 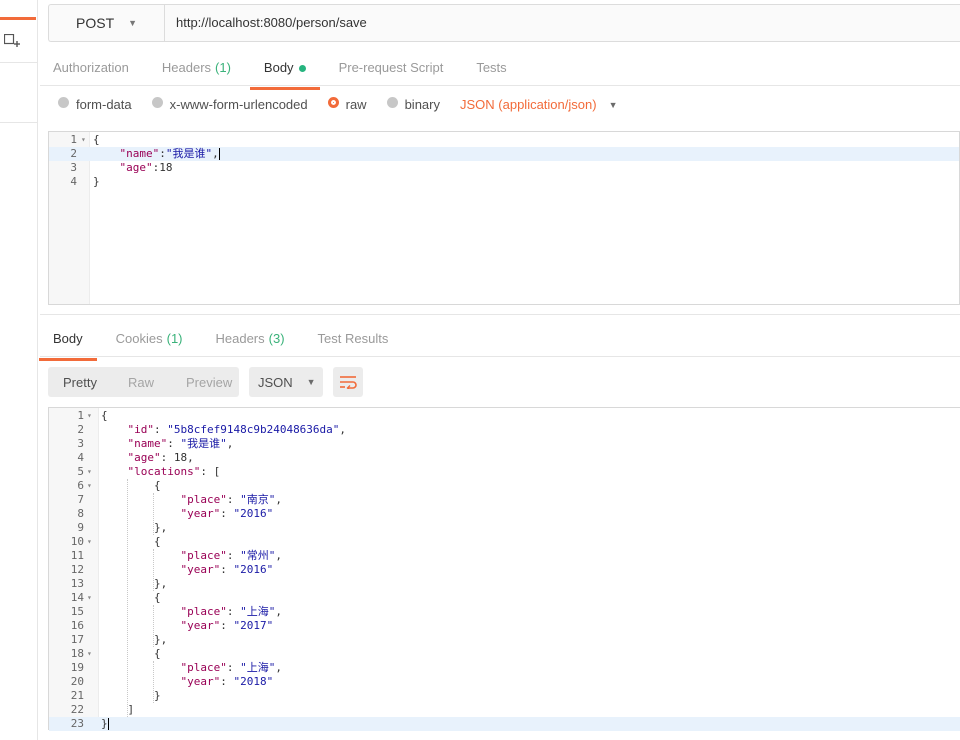 What do you see at coordinates (77, 639) in the screenshot?
I see `line-number: 17` at bounding box center [77, 639].